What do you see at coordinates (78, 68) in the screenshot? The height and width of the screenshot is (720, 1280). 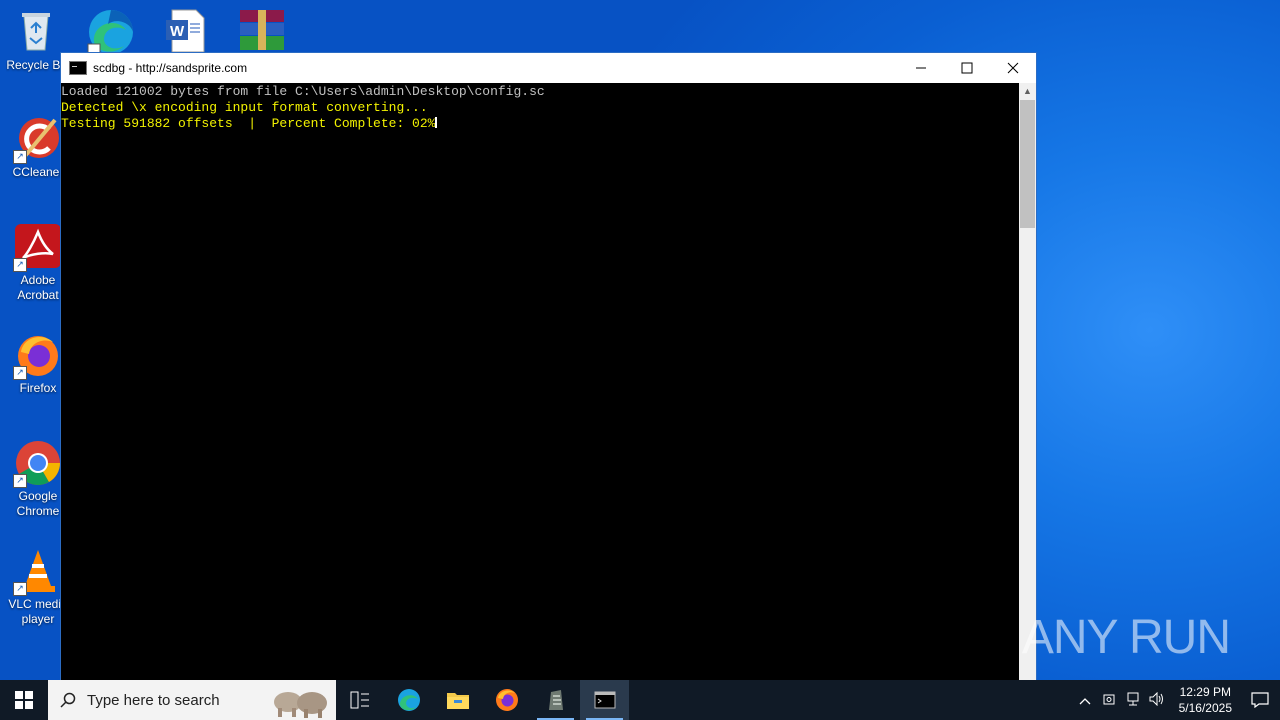 I see `console-app-icon` at bounding box center [78, 68].